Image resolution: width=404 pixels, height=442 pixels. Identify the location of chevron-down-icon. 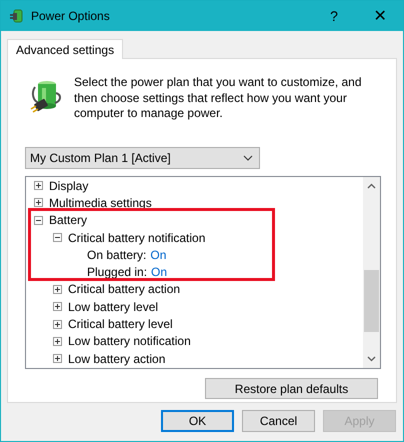
(248, 158).